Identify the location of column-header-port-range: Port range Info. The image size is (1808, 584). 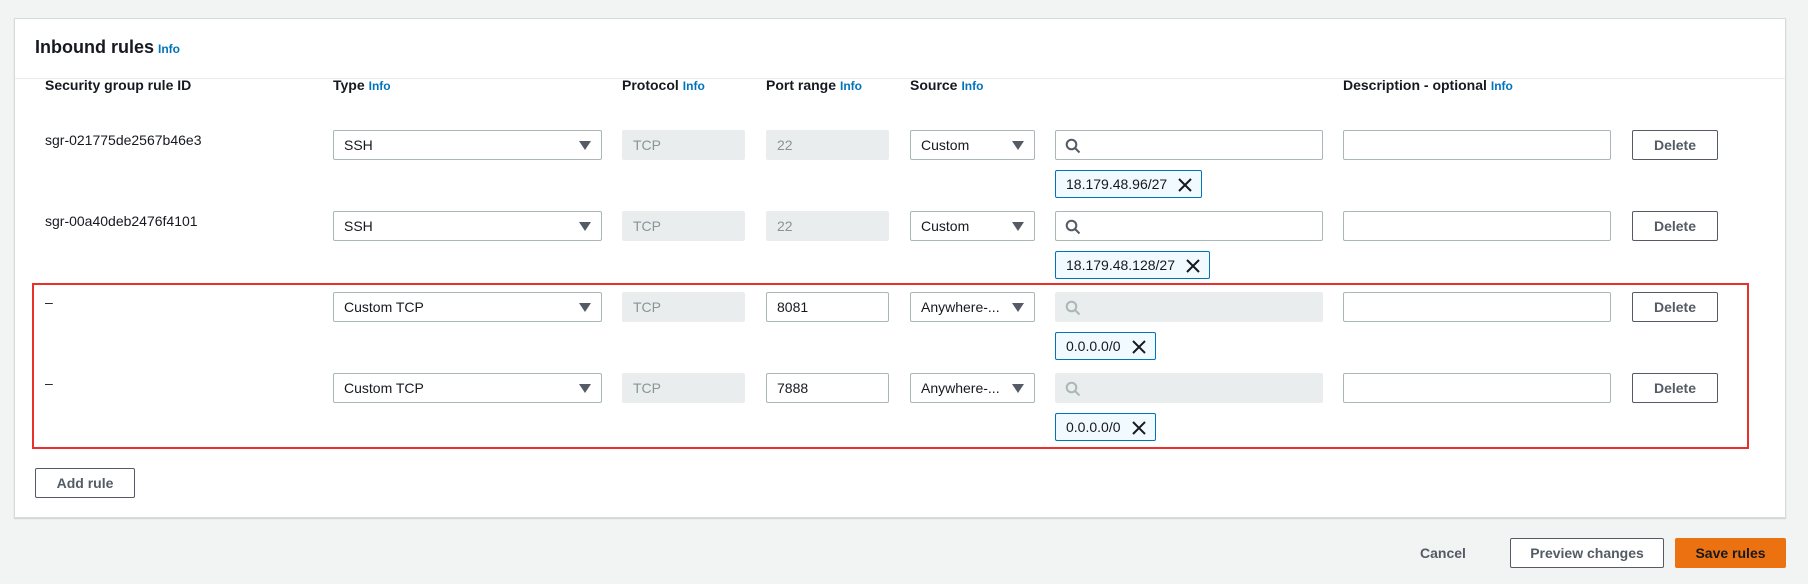
(814, 85).